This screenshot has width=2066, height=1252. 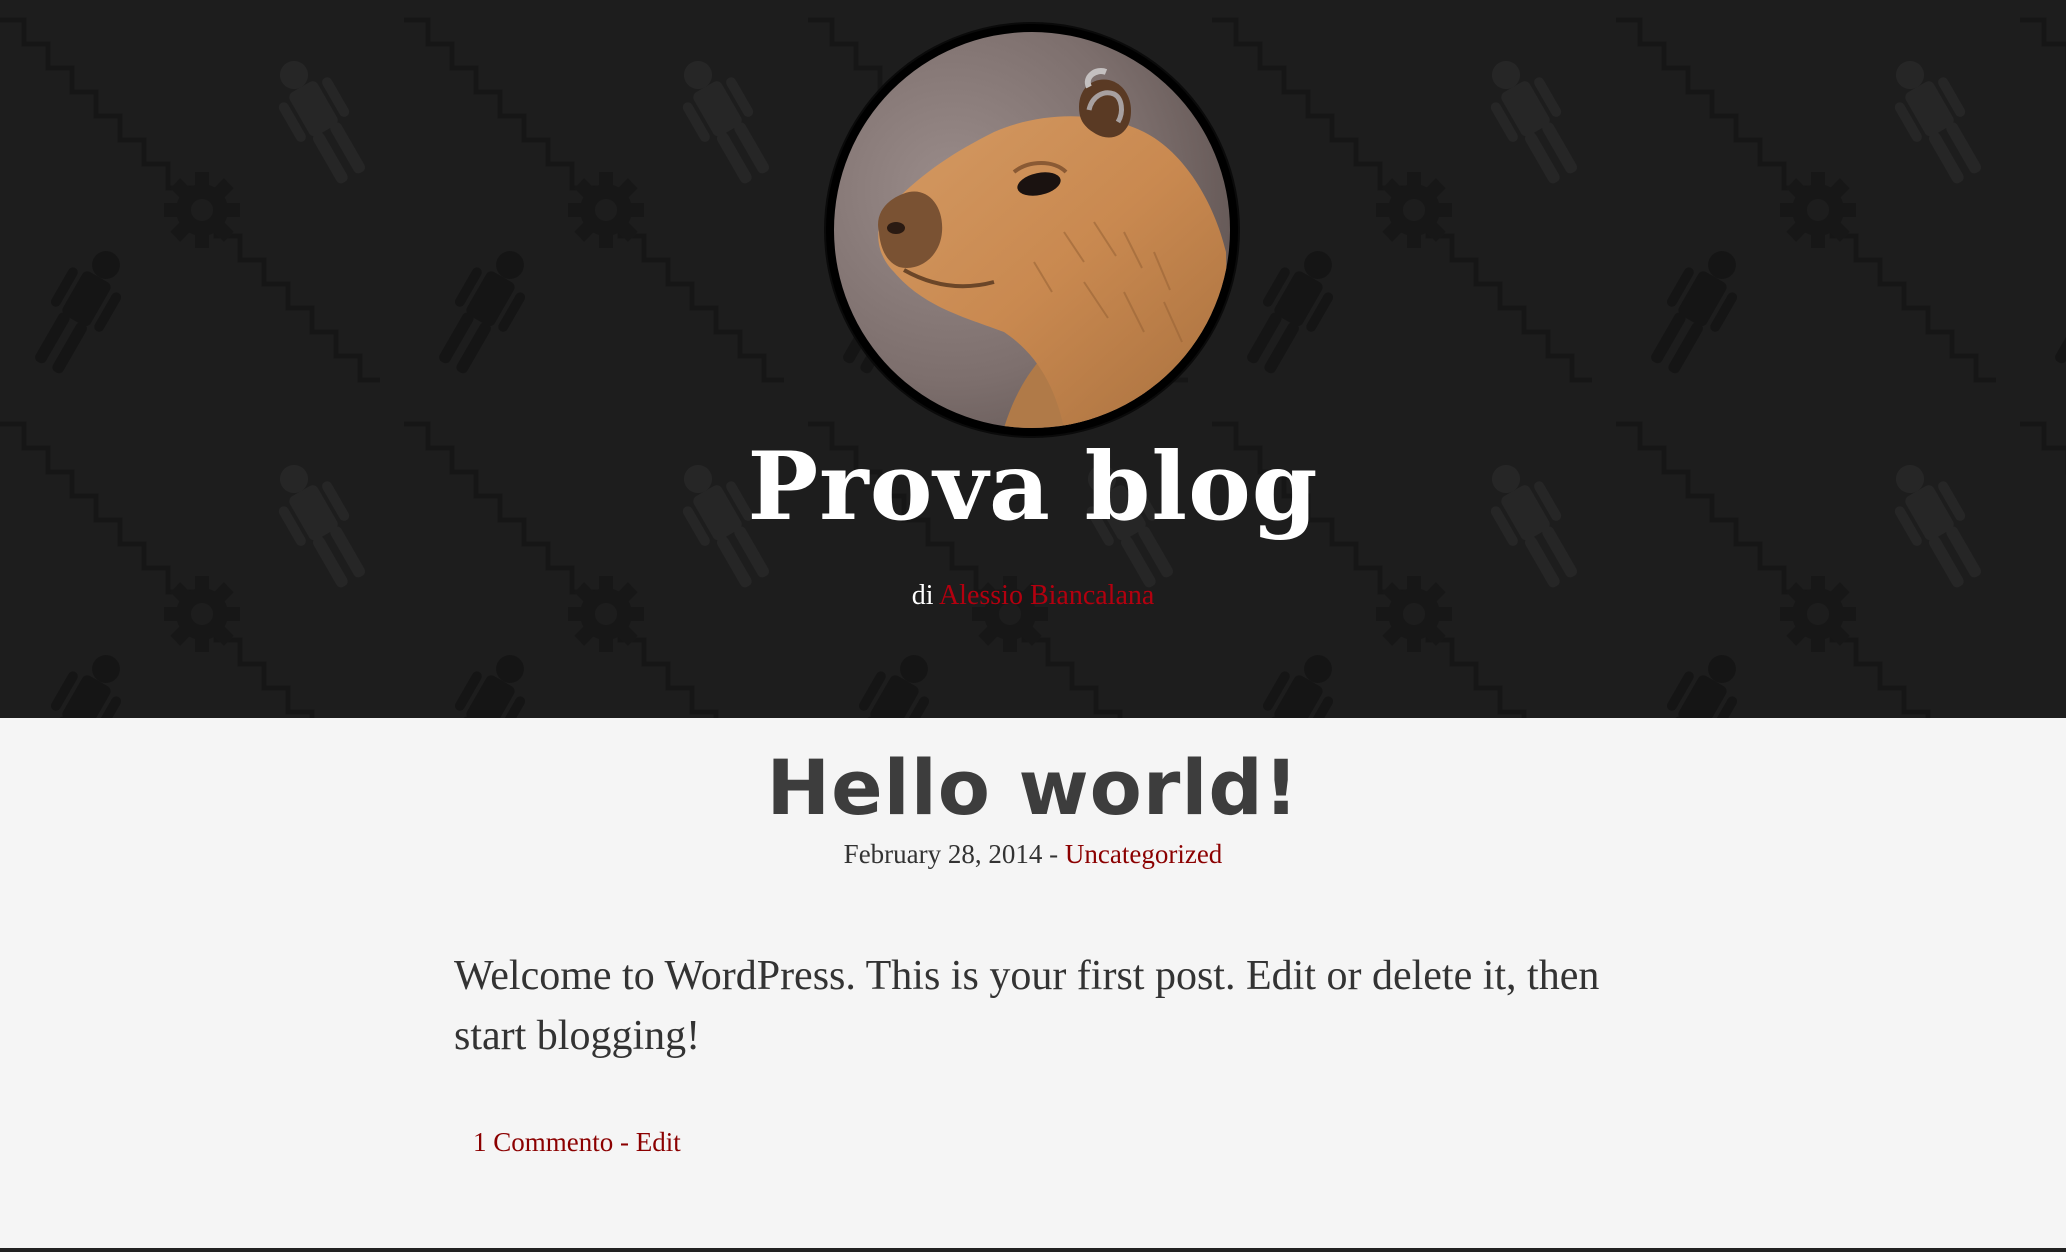 What do you see at coordinates (922, 595) in the screenshot?
I see `byline-prefix: di` at bounding box center [922, 595].